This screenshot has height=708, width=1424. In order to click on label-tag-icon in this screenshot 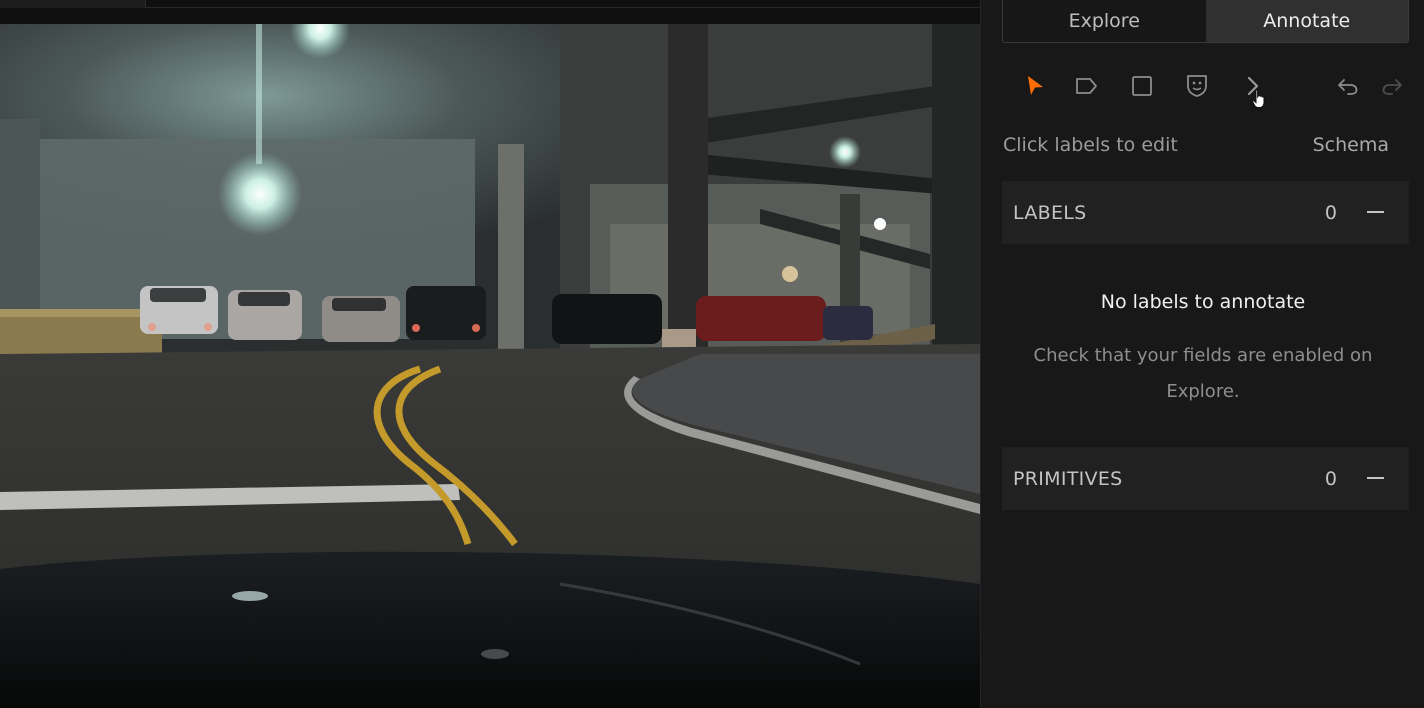, I will do `click(1087, 86)`.